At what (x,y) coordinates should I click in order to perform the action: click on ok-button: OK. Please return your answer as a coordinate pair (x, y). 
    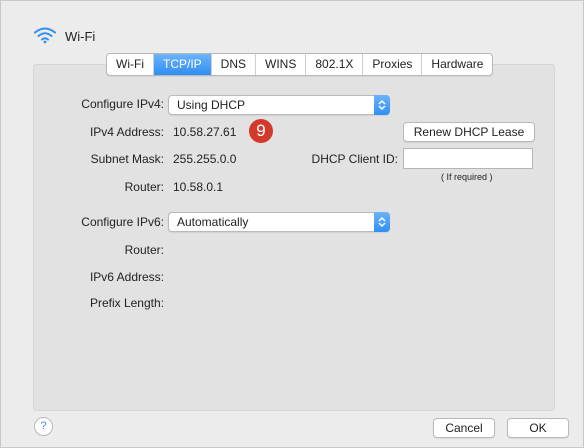
    Looking at the image, I should click on (538, 428).